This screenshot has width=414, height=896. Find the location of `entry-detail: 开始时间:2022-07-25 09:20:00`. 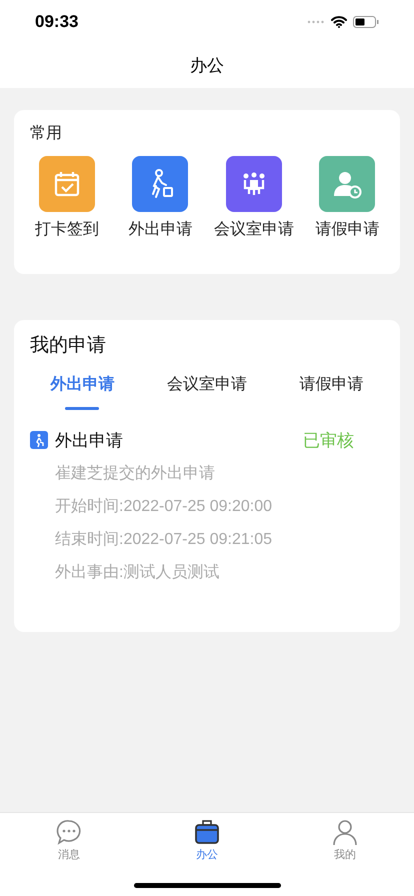

entry-detail: 开始时间:2022-07-25 09:20:00 is located at coordinates (163, 506).